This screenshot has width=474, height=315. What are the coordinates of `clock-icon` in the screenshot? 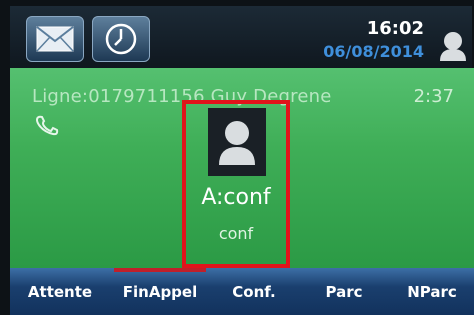 It's located at (121, 39).